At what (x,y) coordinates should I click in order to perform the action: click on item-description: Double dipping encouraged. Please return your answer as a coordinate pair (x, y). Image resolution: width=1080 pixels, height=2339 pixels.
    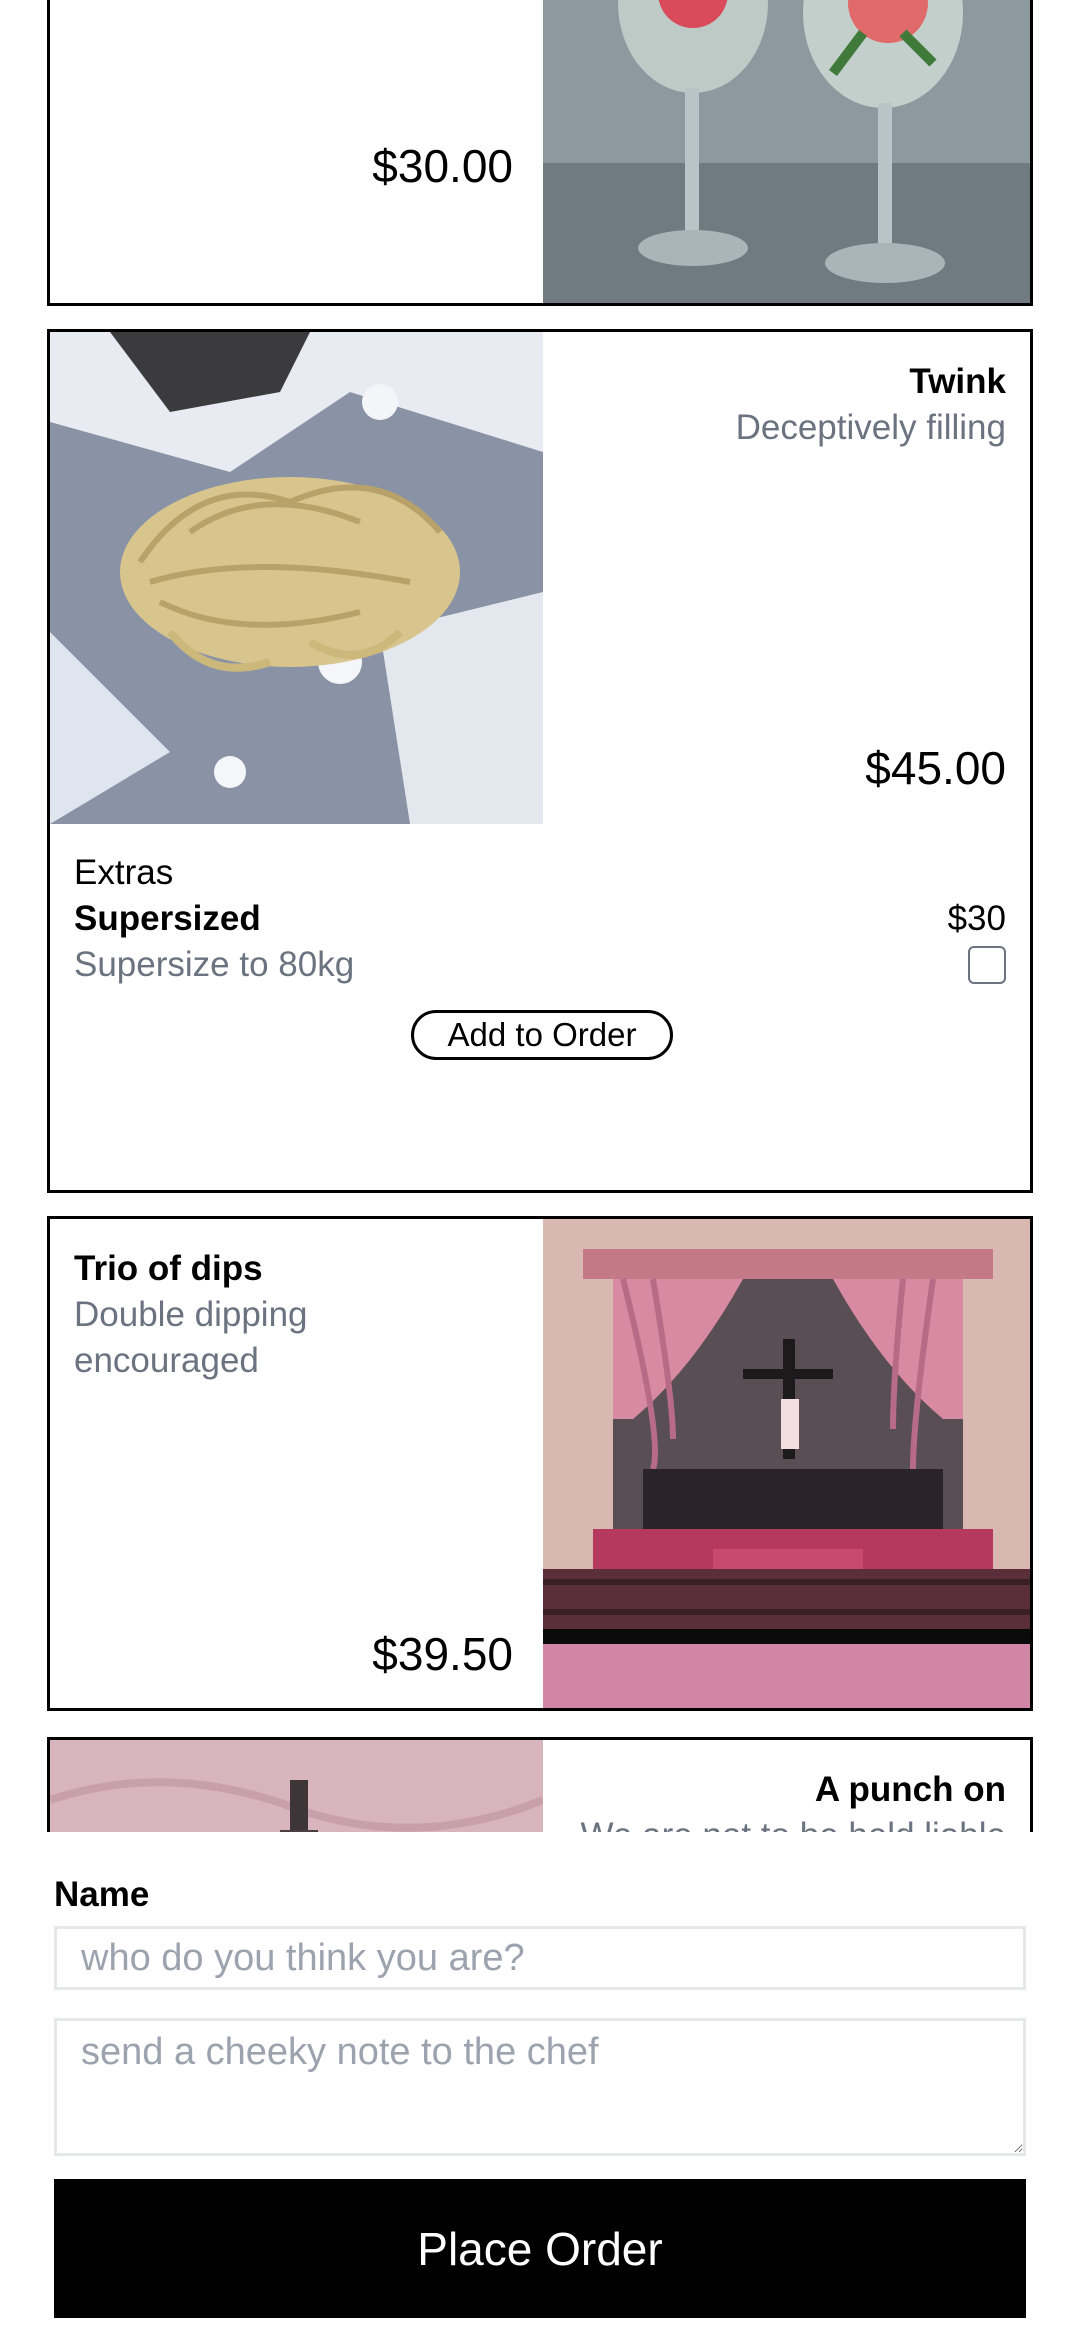
    Looking at the image, I should click on (191, 1337).